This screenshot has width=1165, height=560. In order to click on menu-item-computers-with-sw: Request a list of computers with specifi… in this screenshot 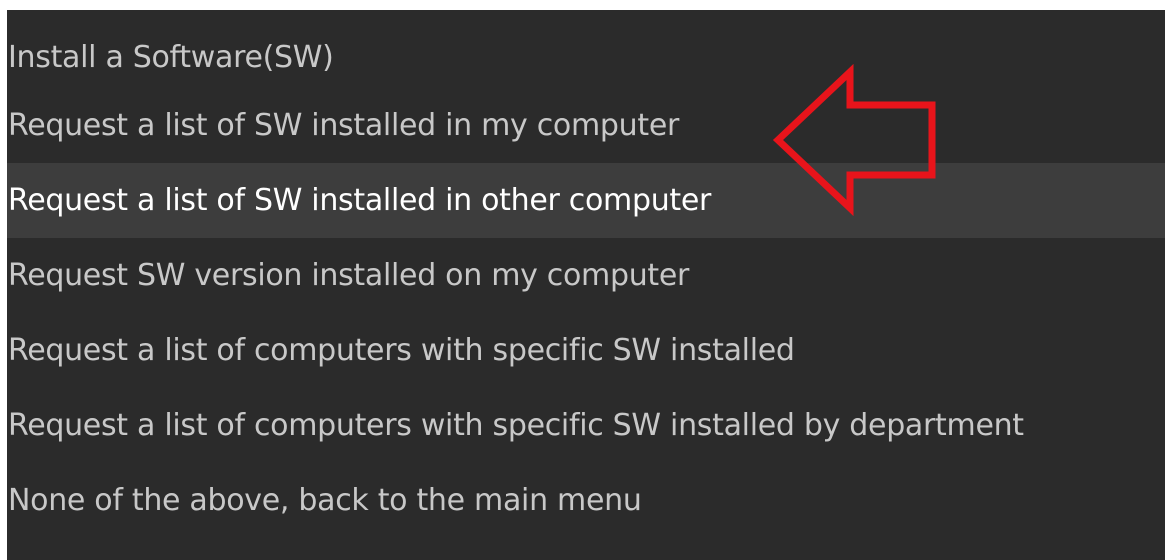, I will do `click(586, 350)`.